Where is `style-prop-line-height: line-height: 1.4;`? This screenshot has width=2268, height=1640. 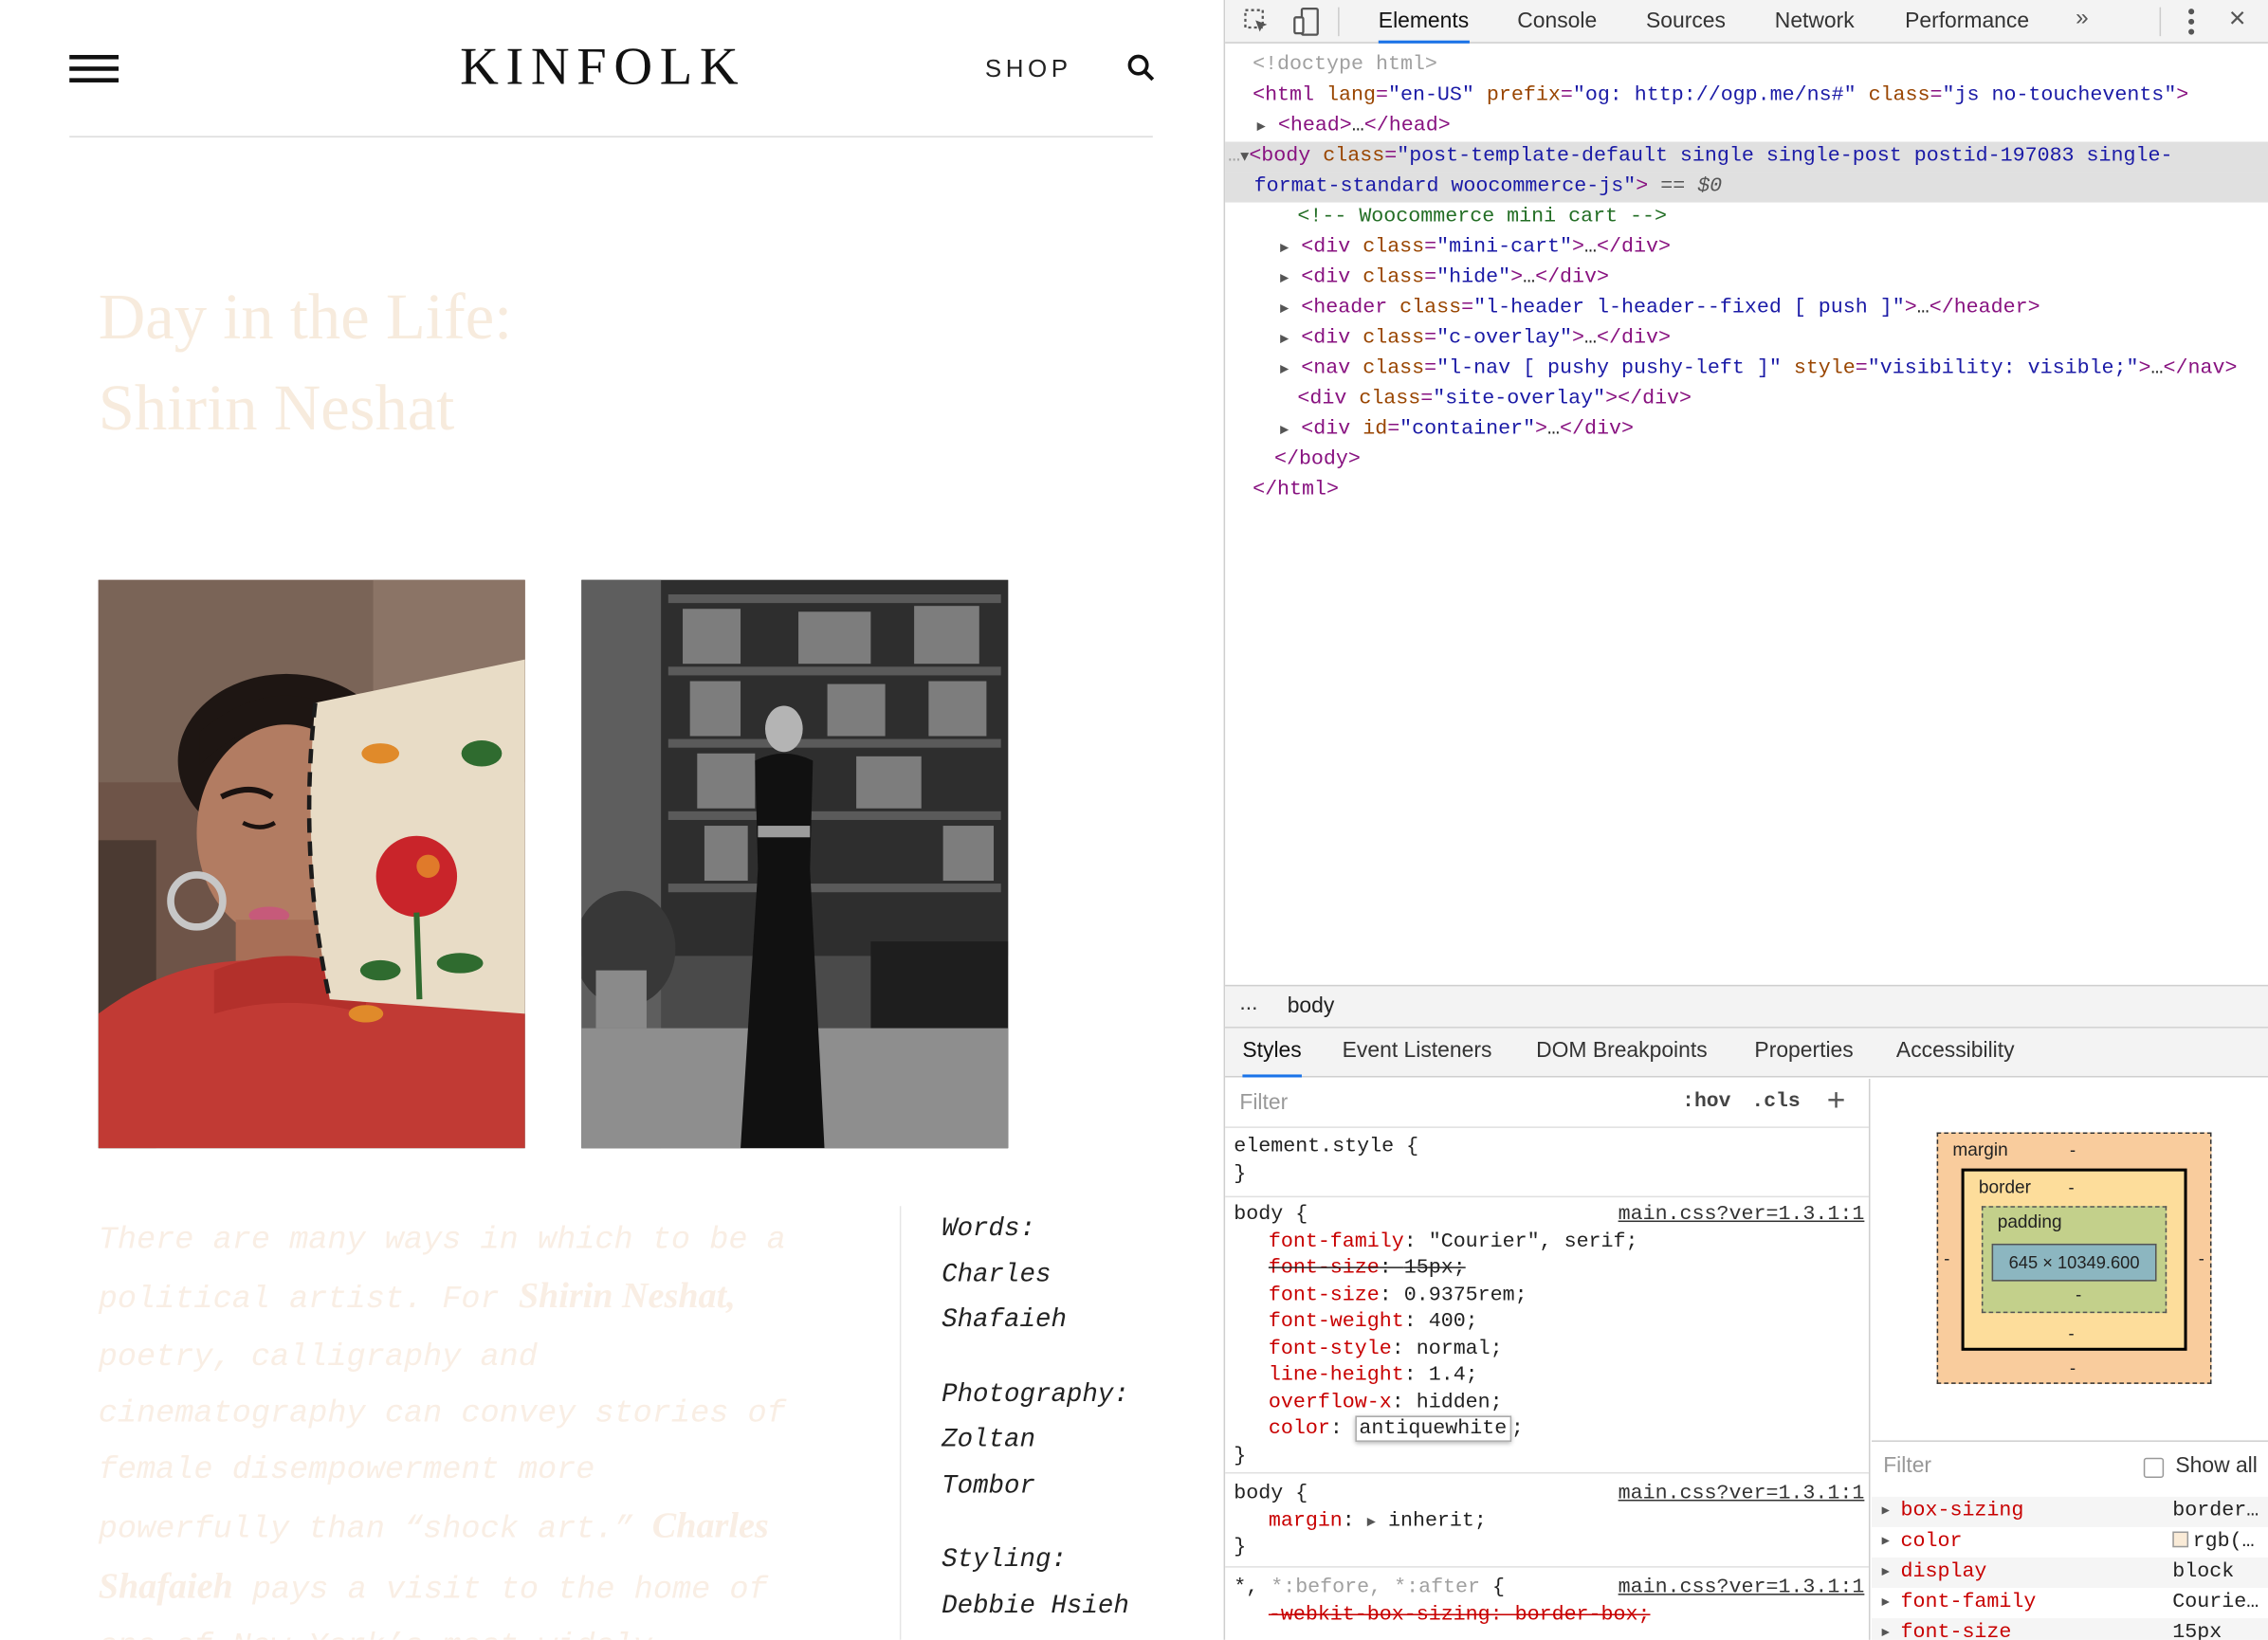
style-prop-line-height: line-height: 1.4; is located at coordinates (1547, 1375).